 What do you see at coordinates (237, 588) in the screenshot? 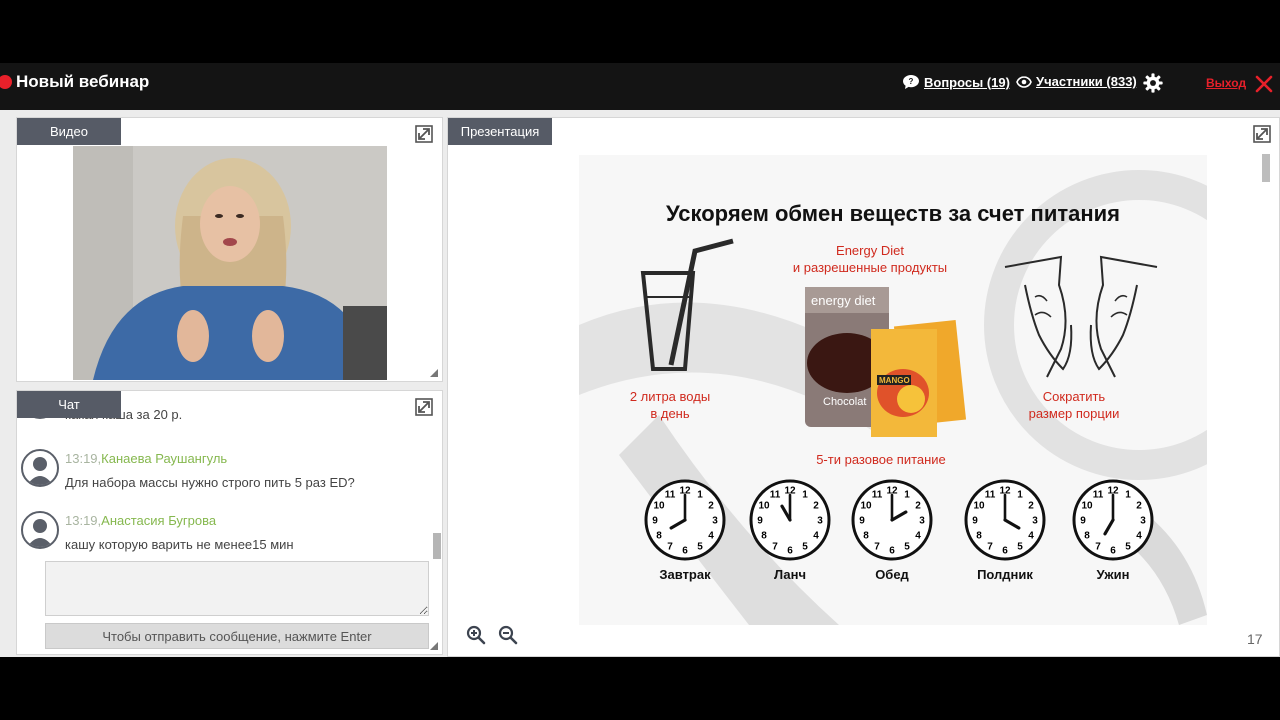
I see `chat-message-input` at bounding box center [237, 588].